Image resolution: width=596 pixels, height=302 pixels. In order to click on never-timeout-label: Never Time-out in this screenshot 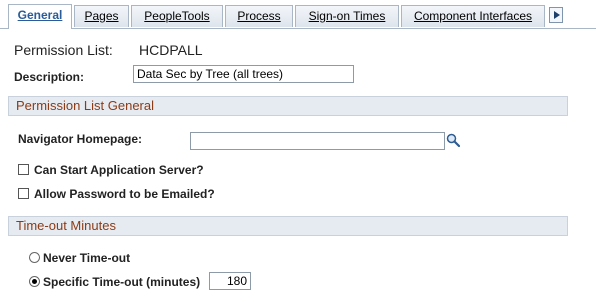, I will do `click(87, 258)`.